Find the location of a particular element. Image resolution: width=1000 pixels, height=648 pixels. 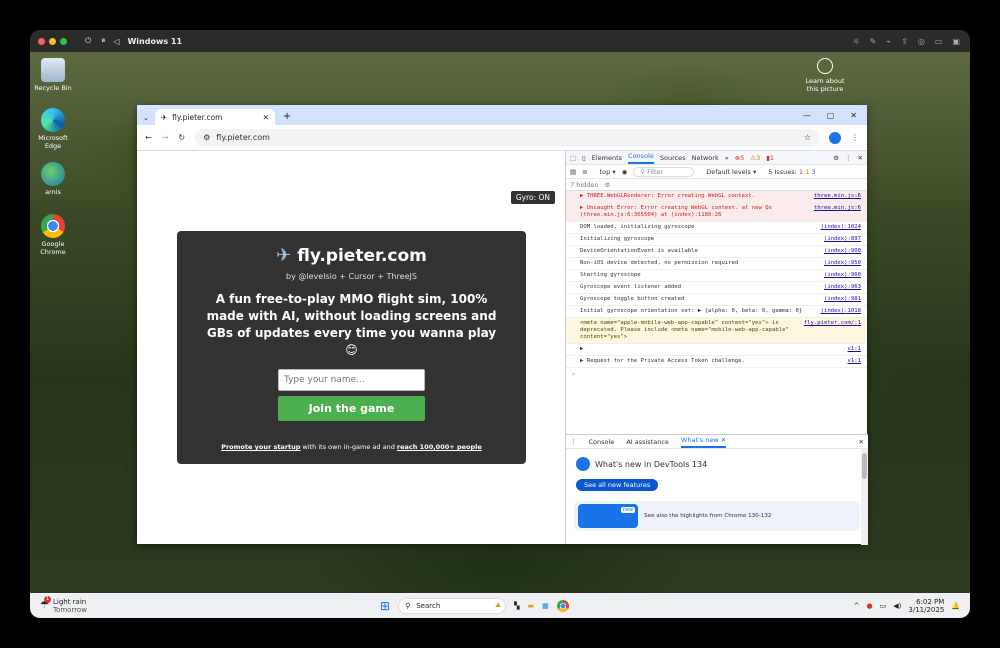

disc-icon: ◎ is located at coordinates (921, 41).